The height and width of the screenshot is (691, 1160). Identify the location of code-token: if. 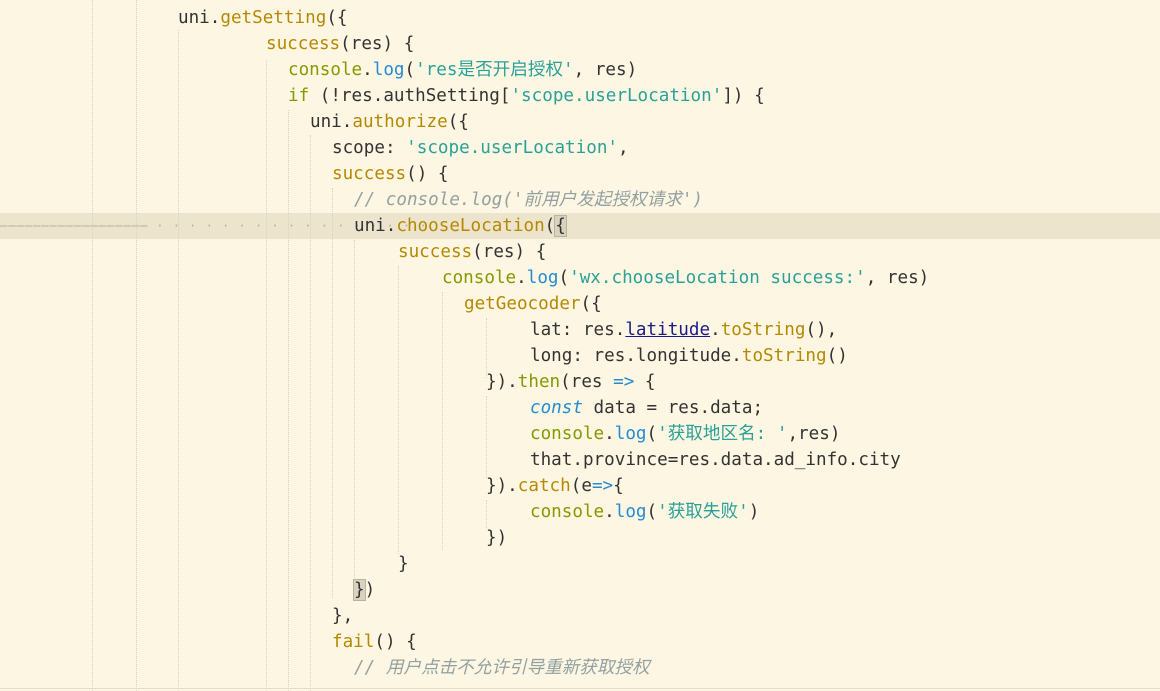
(299, 96).